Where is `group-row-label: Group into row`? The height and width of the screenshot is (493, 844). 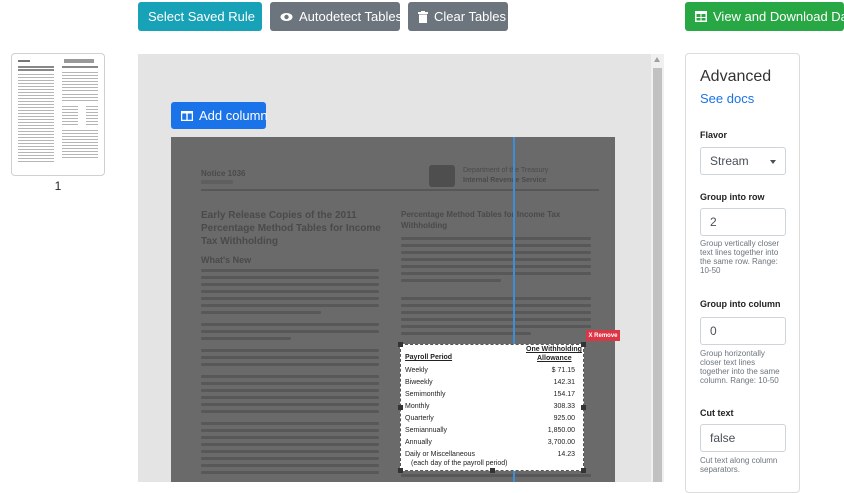
group-row-label: Group into row is located at coordinates (732, 197).